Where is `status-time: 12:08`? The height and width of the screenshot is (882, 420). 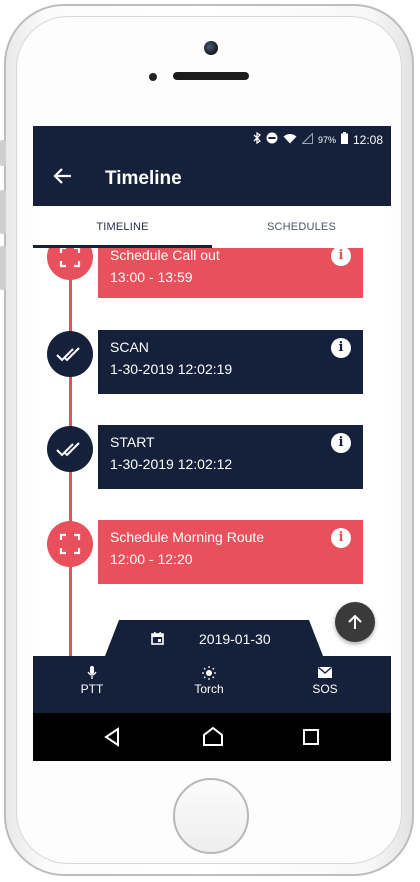
status-time: 12:08 is located at coordinates (367, 139).